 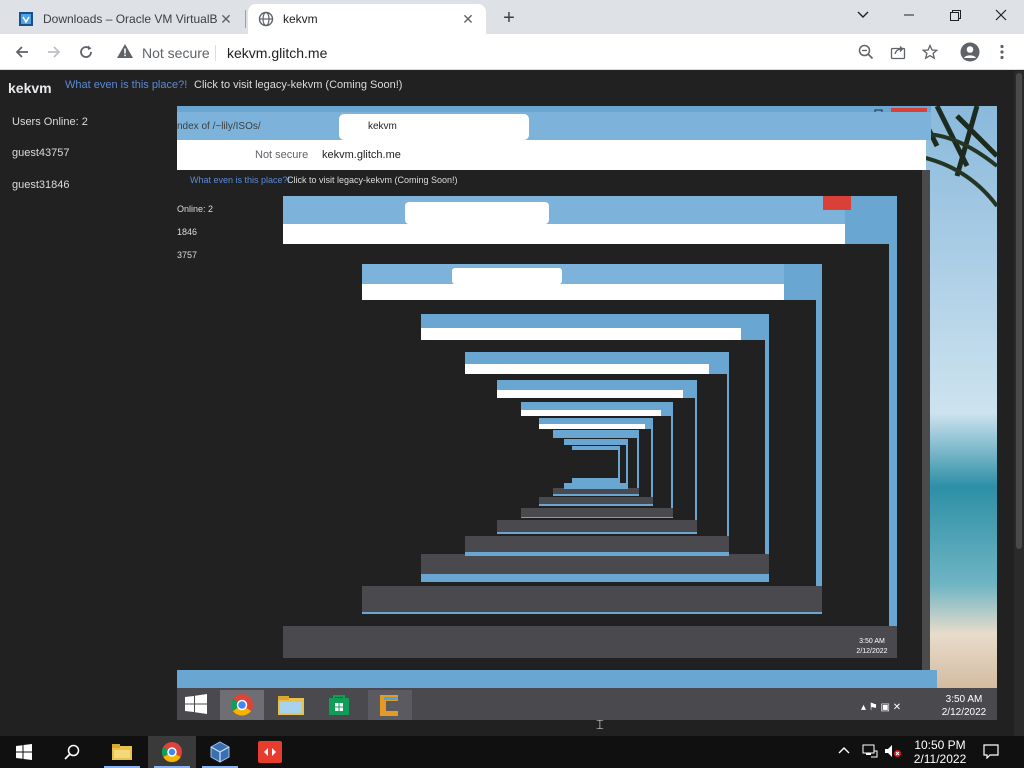 What do you see at coordinates (50, 122) in the screenshot?
I see `users-online-count: Users Online: 2` at bounding box center [50, 122].